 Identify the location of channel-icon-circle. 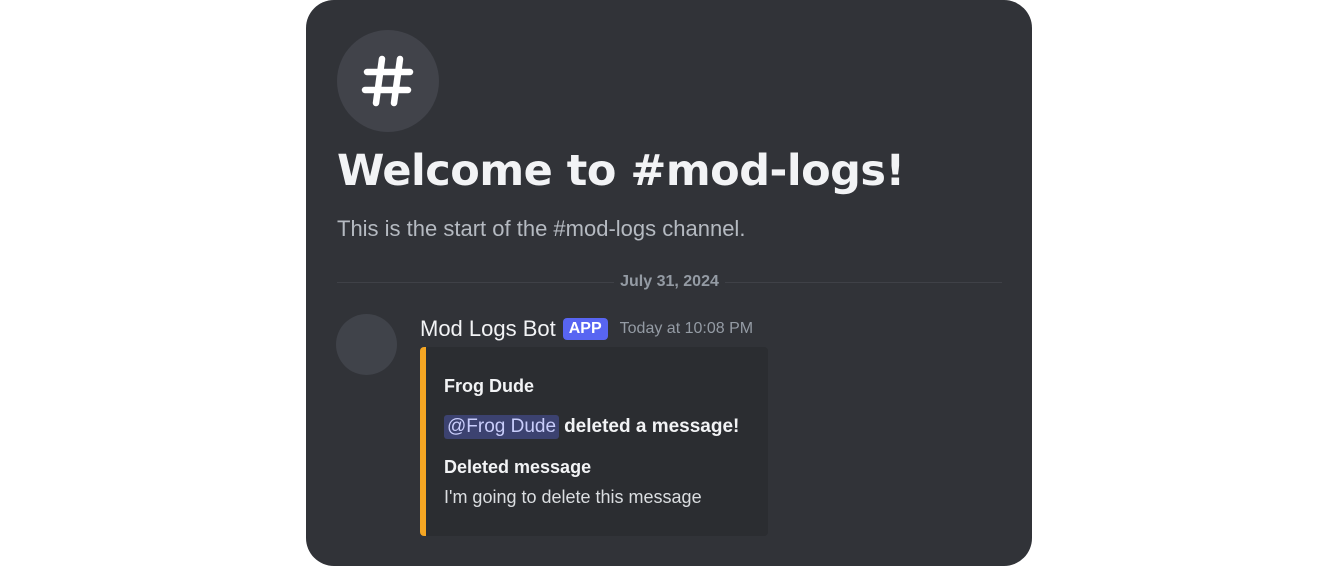
(388, 81).